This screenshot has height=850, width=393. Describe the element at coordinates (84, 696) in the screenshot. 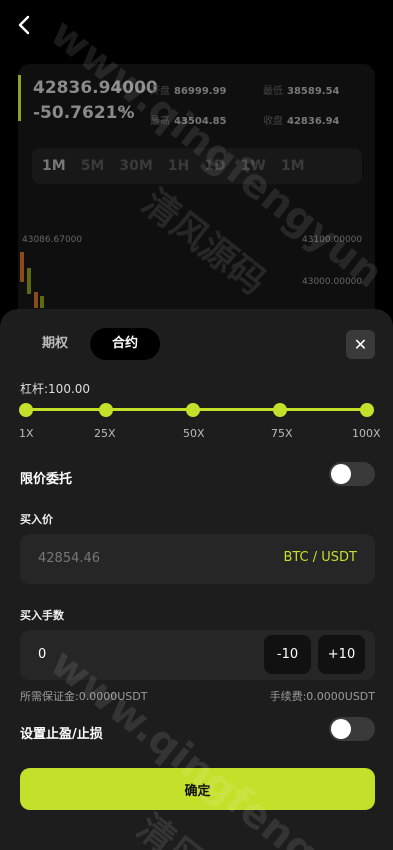

I see `required-margin: 所需保证金:0.0000USDT` at that location.